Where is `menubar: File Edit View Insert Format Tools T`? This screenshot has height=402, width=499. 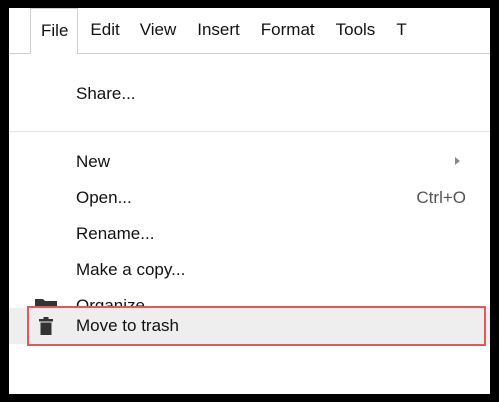
menubar: File Edit View Insert Format Tools T is located at coordinates (249, 31).